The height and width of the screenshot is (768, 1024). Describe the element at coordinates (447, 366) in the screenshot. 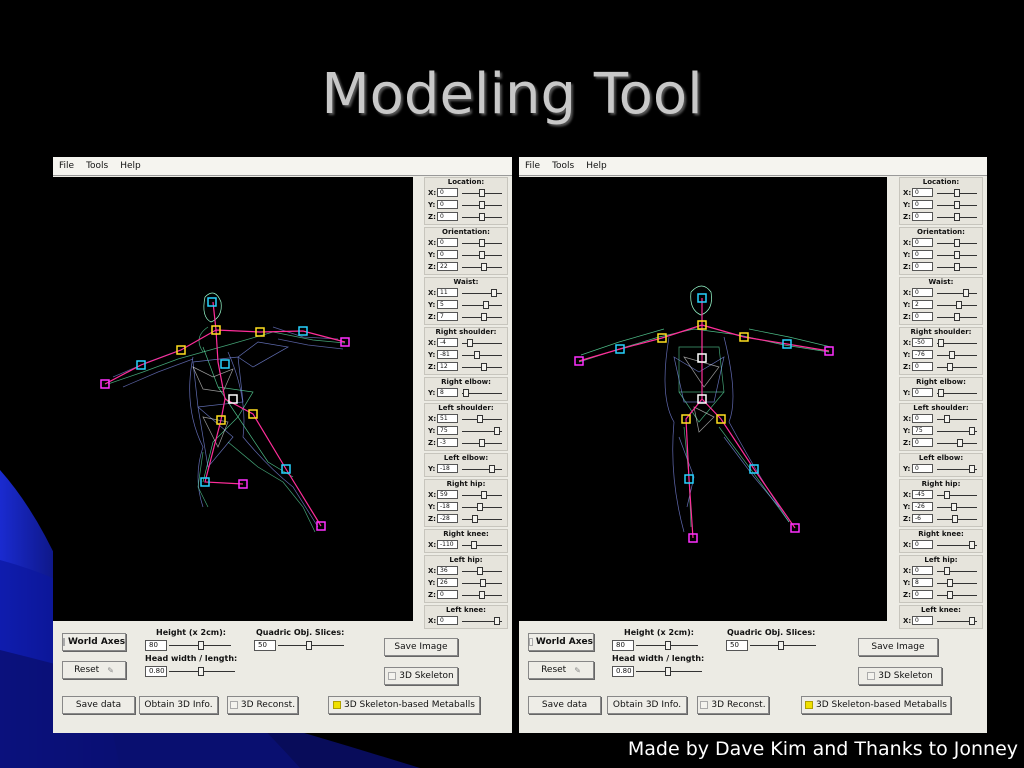

I see `param-value-field: 12` at that location.